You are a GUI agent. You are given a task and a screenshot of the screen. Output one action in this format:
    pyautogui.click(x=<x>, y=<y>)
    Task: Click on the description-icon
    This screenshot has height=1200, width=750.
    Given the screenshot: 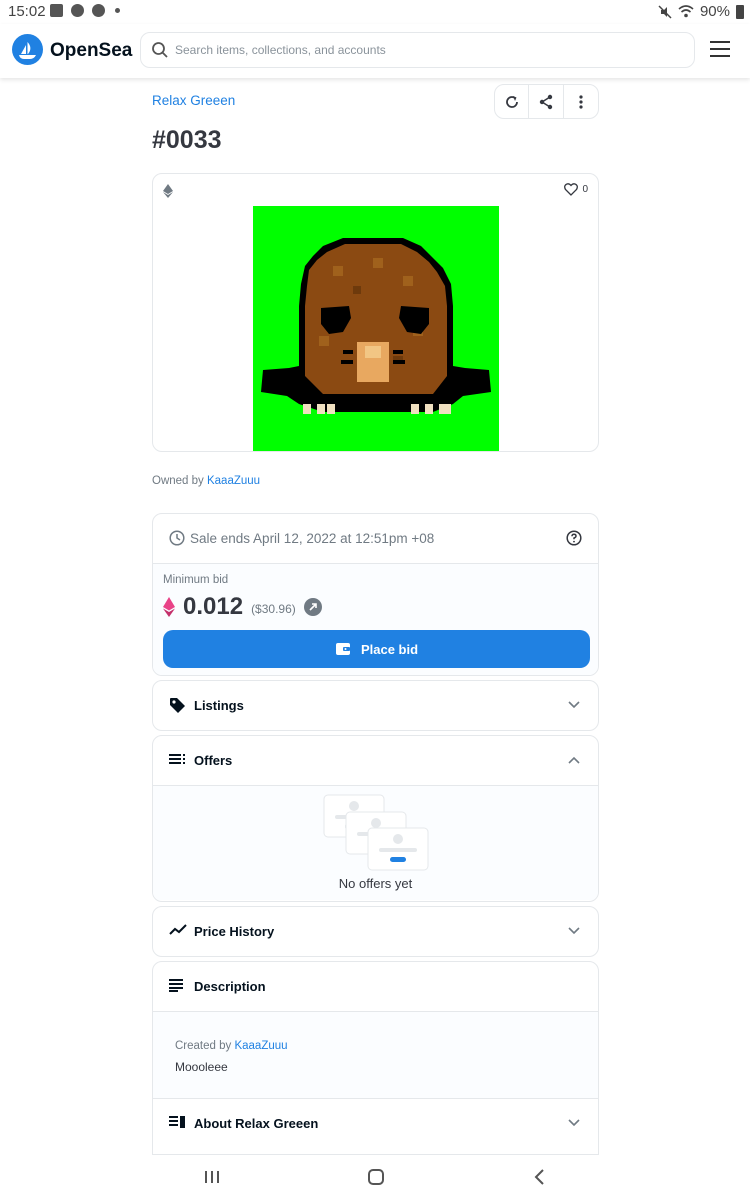 What is the action you would take?
    pyautogui.click(x=176, y=985)
    